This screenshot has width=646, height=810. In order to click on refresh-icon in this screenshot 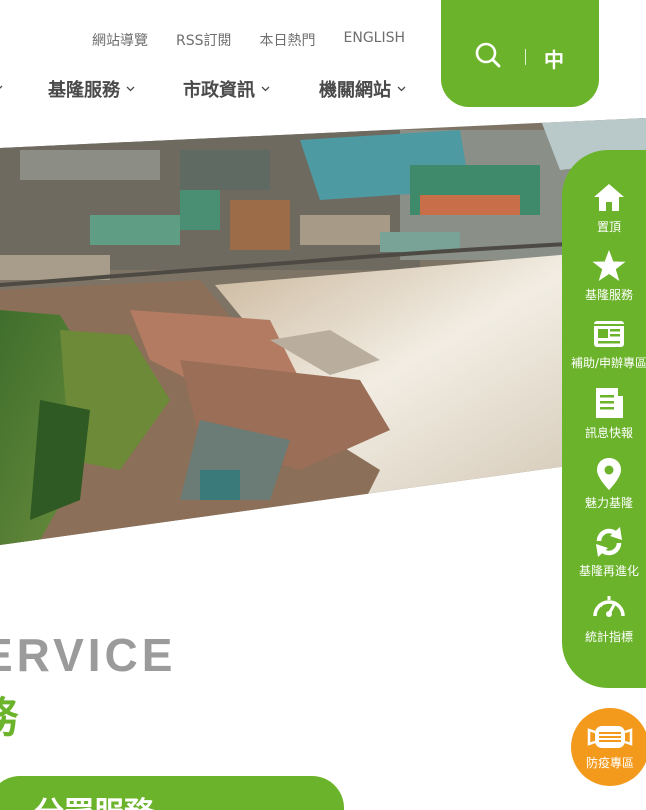, I will do `click(609, 542)`.